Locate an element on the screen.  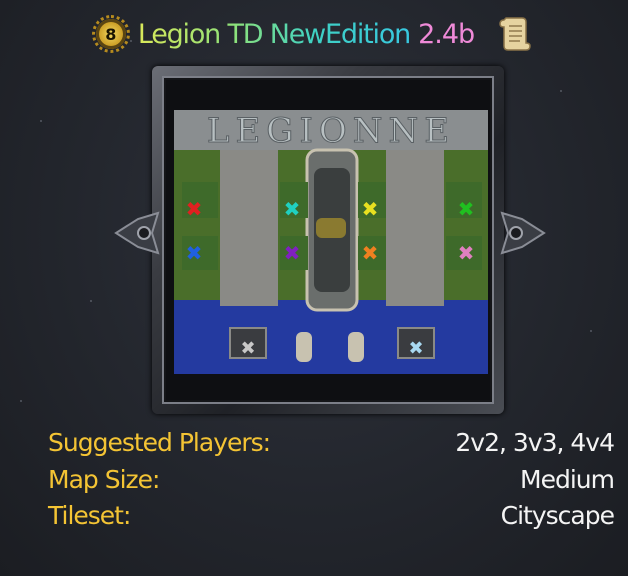
detail-row-tileset: Tileset: Cityscape is located at coordinates (331, 519).